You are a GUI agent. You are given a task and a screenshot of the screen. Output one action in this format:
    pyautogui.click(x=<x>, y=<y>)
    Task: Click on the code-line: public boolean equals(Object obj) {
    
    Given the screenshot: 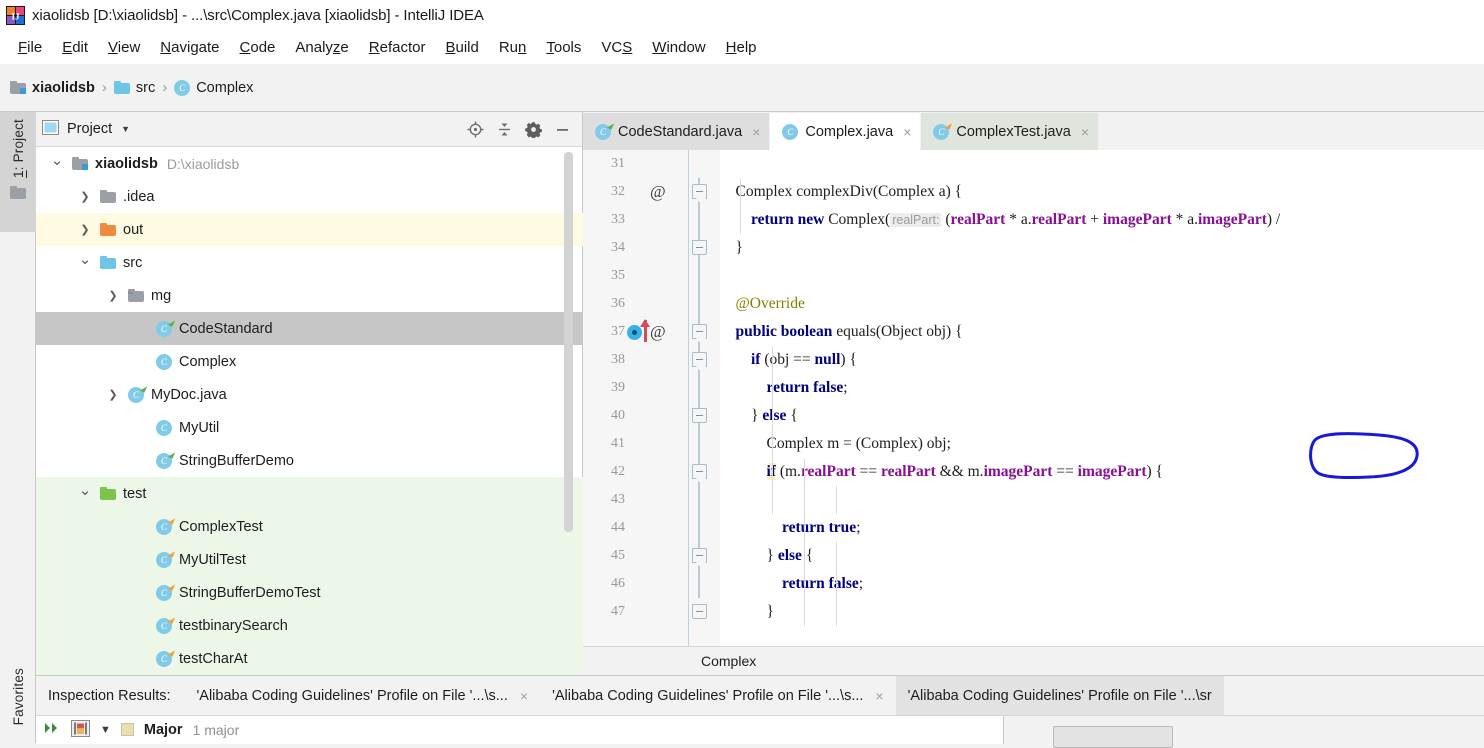 What is the action you would take?
    pyautogui.click(x=841, y=332)
    